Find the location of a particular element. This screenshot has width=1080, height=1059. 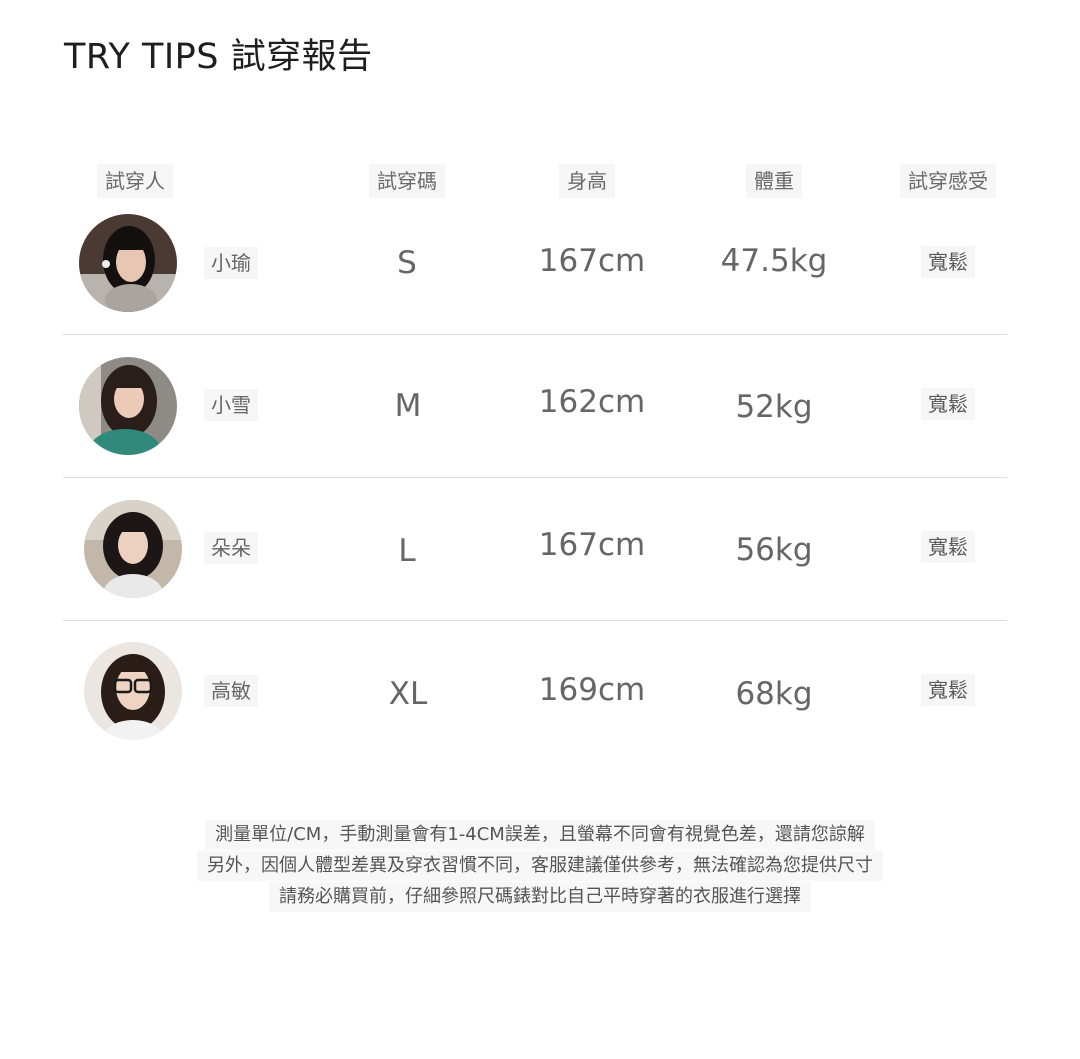

note-line: 另外，因個人體型差異及穿衣習慣不同，客服建議僅供參考，無法確認為您提供尺寸 is located at coordinates (540, 866).